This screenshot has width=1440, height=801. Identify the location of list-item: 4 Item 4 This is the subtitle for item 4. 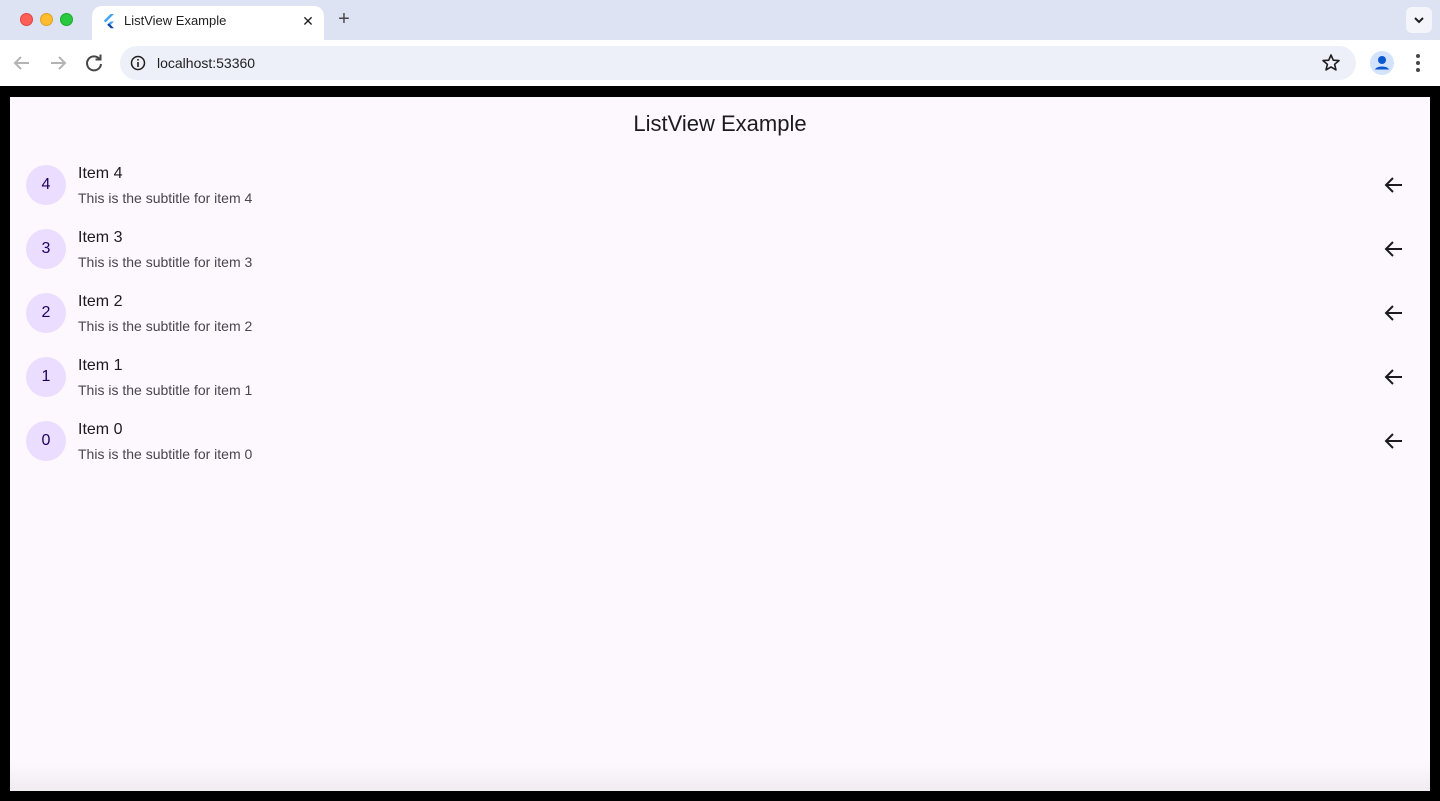
(720, 185).